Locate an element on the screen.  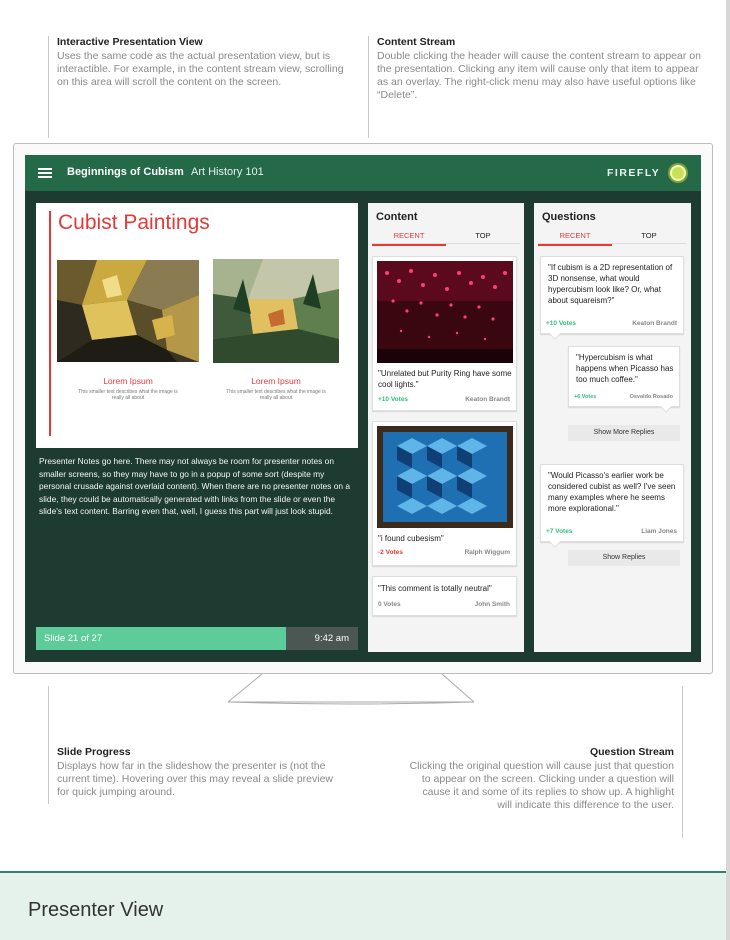
vote-count: 0 Votes is located at coordinates (389, 604).